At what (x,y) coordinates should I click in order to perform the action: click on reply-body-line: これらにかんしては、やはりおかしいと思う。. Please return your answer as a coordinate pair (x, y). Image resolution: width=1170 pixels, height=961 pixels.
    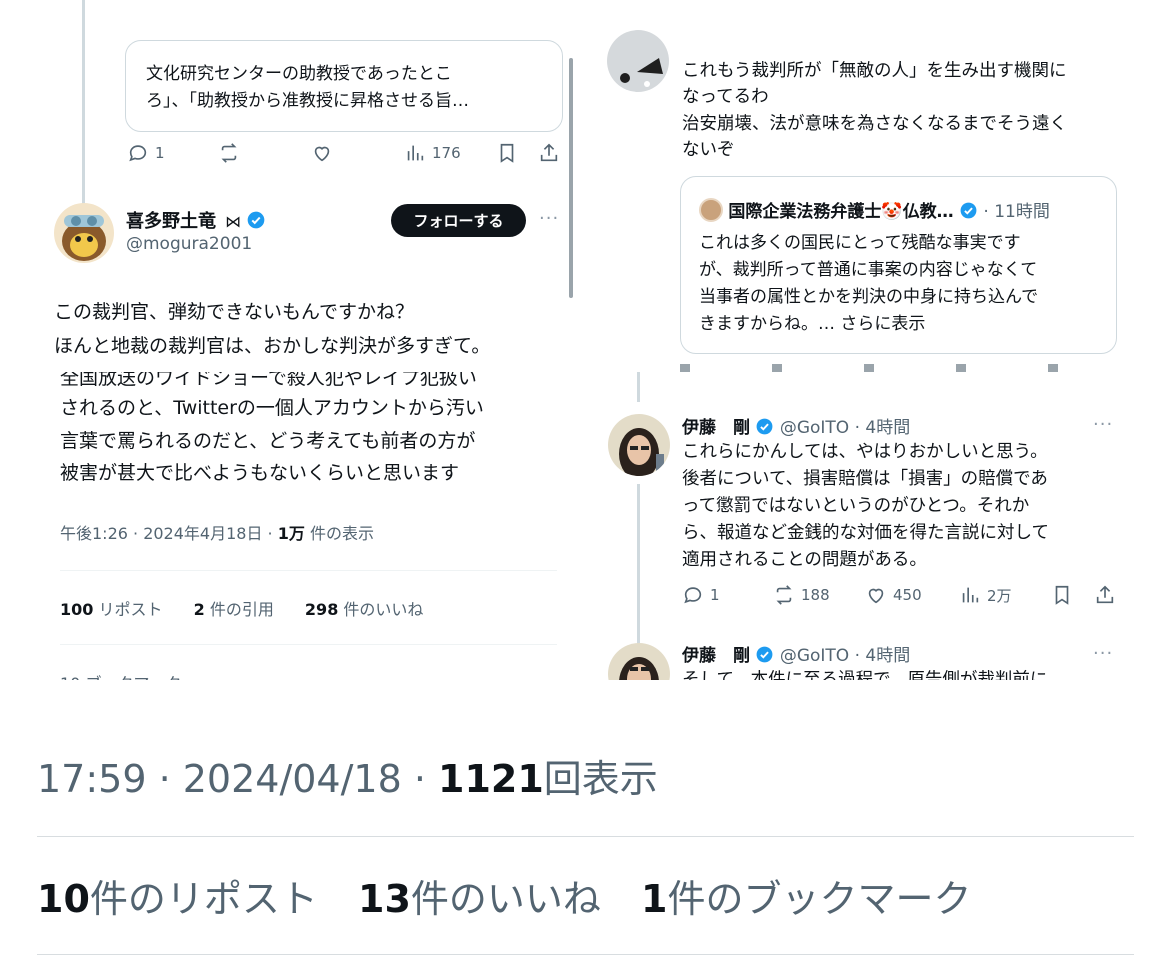
    Looking at the image, I should click on (865, 452).